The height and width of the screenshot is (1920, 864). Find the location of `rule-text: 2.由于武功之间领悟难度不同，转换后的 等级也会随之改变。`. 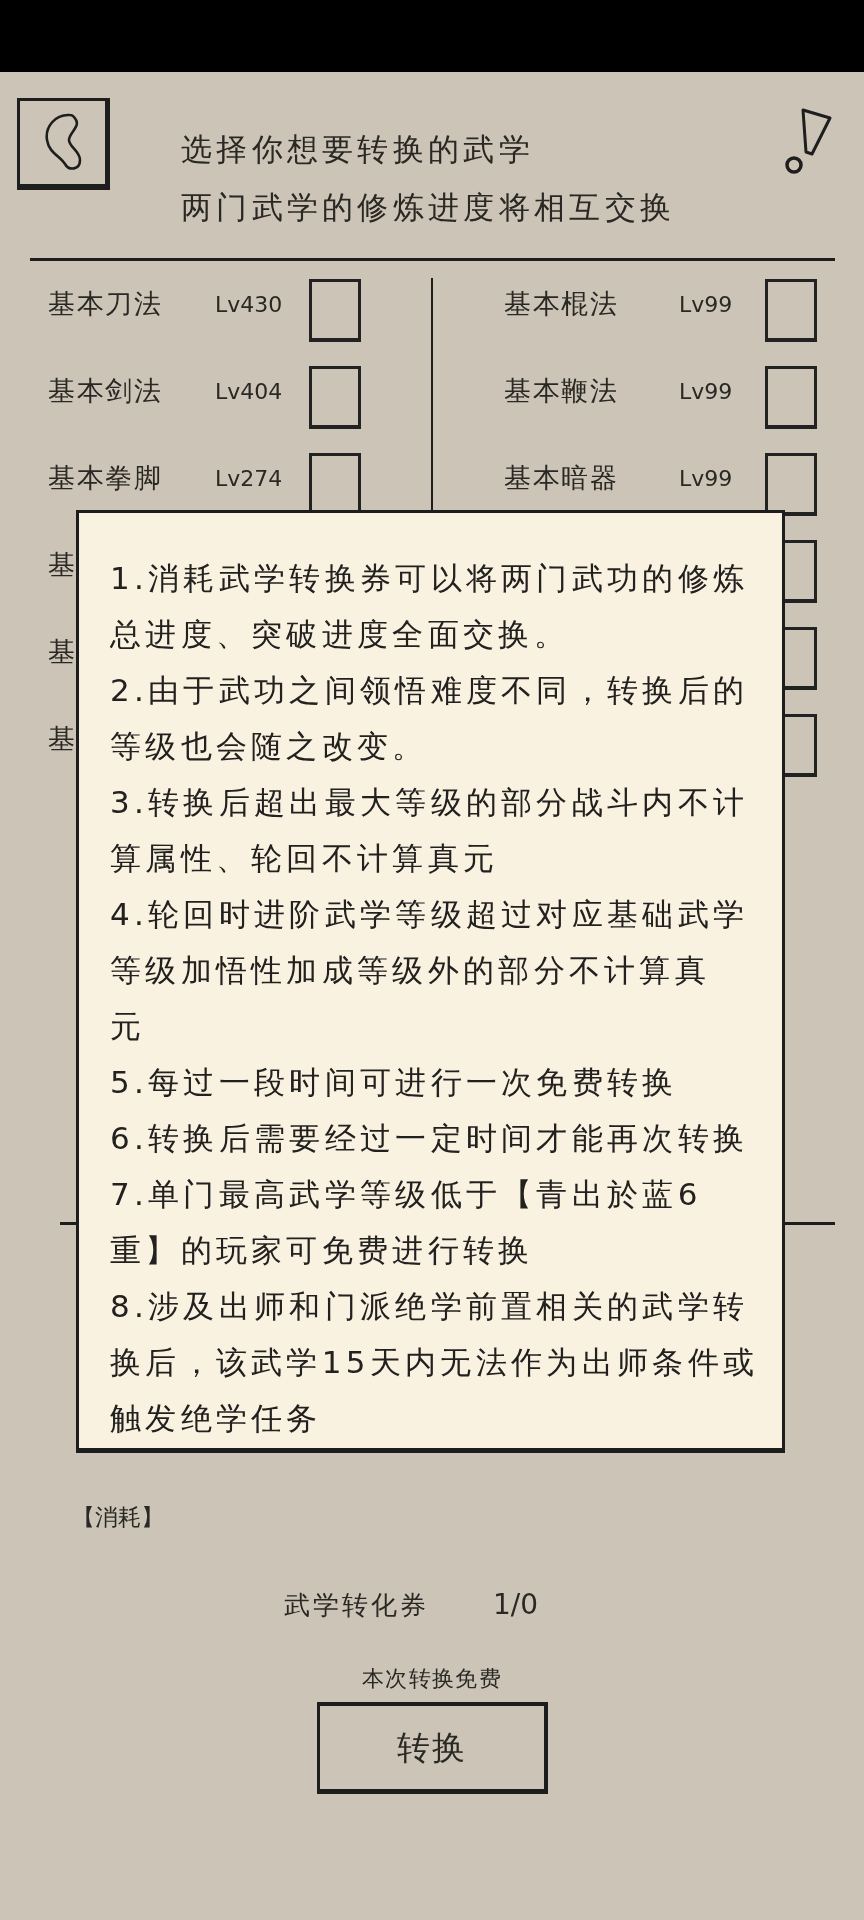

rule-text: 2.由于武功之间领悟难度不同，转换后的 等级也会随之改变。 is located at coordinates (430, 718).